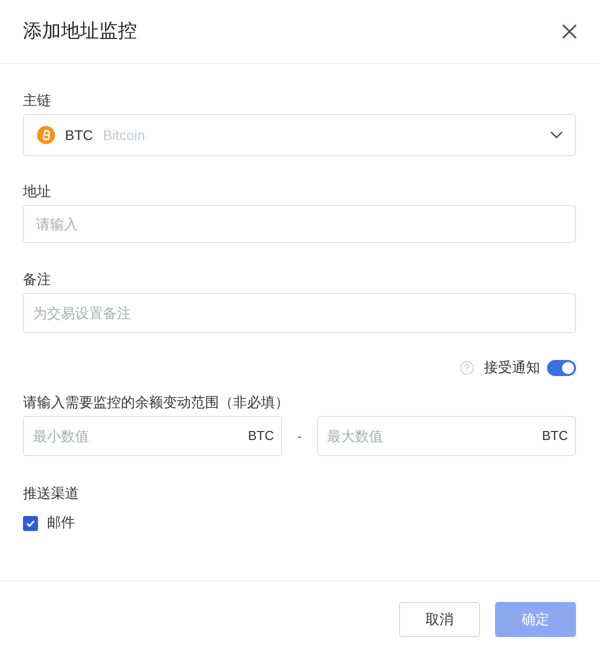 Image resolution: width=600 pixels, height=657 pixels. I want to click on chain-select: BTC Bitcoin, so click(299, 135).